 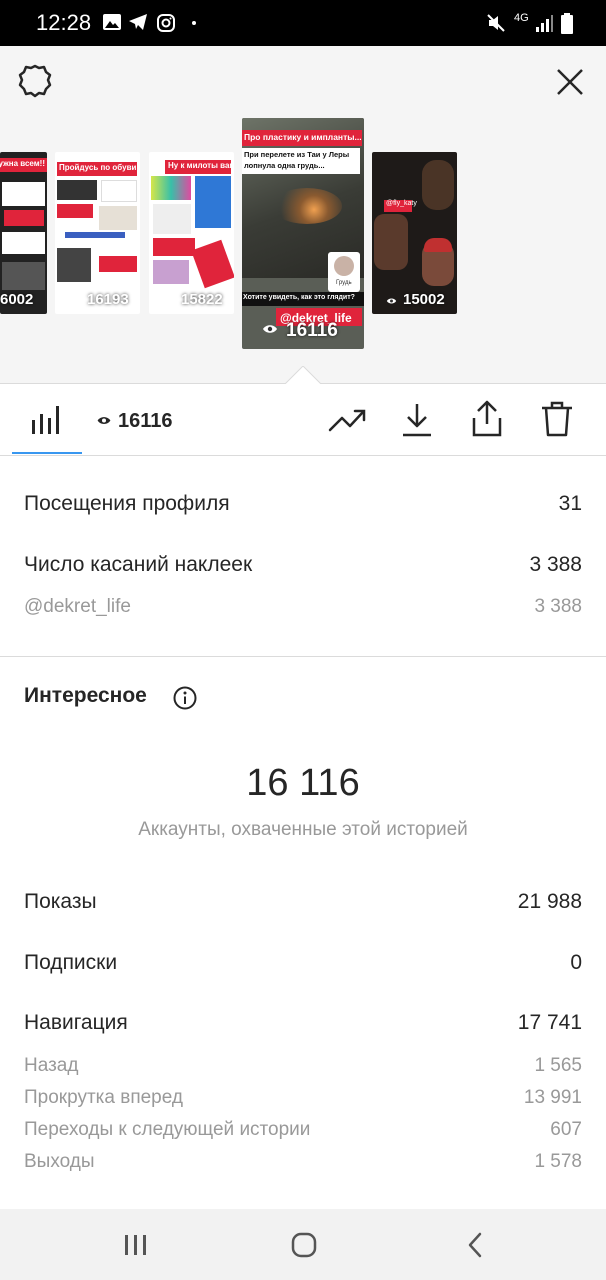 I want to click on recent-apps-icon, so click(x=136, y=1245).